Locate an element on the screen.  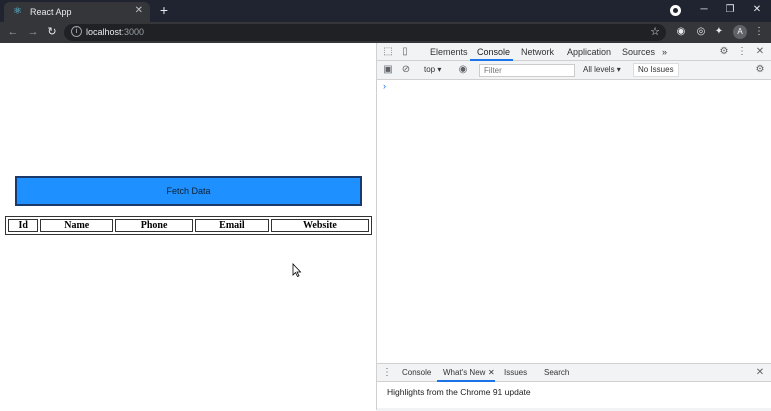
close-drawer-tab-icon: ✕ is located at coordinates (491, 372).